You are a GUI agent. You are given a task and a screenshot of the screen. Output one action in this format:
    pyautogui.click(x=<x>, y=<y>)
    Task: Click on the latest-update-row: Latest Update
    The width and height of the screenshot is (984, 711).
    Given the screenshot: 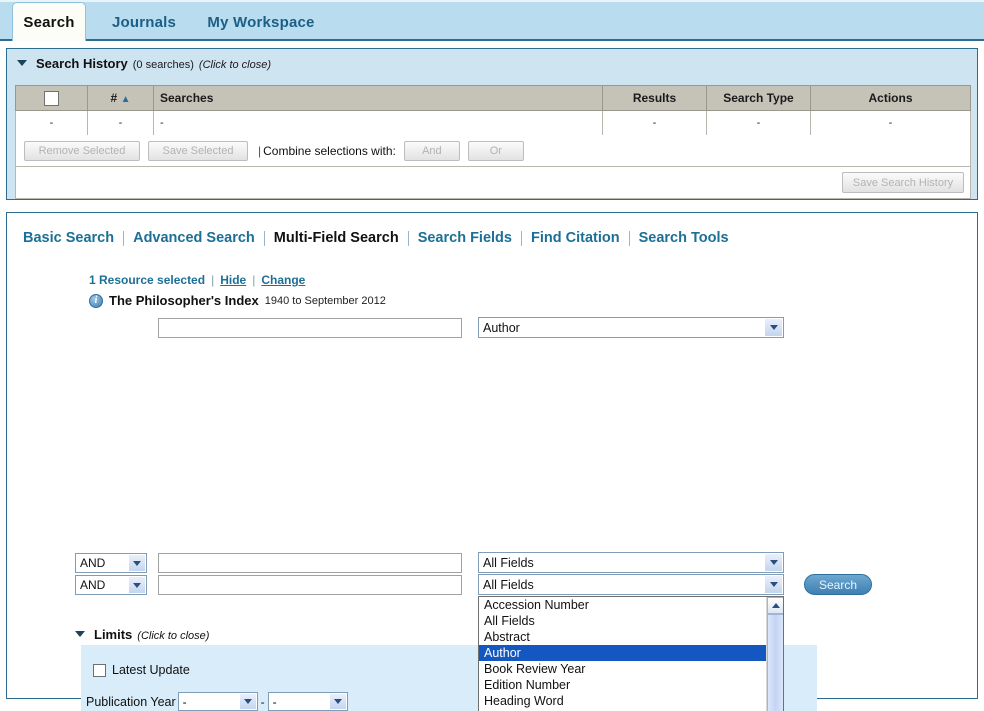 What is the action you would take?
    pyautogui.click(x=141, y=670)
    